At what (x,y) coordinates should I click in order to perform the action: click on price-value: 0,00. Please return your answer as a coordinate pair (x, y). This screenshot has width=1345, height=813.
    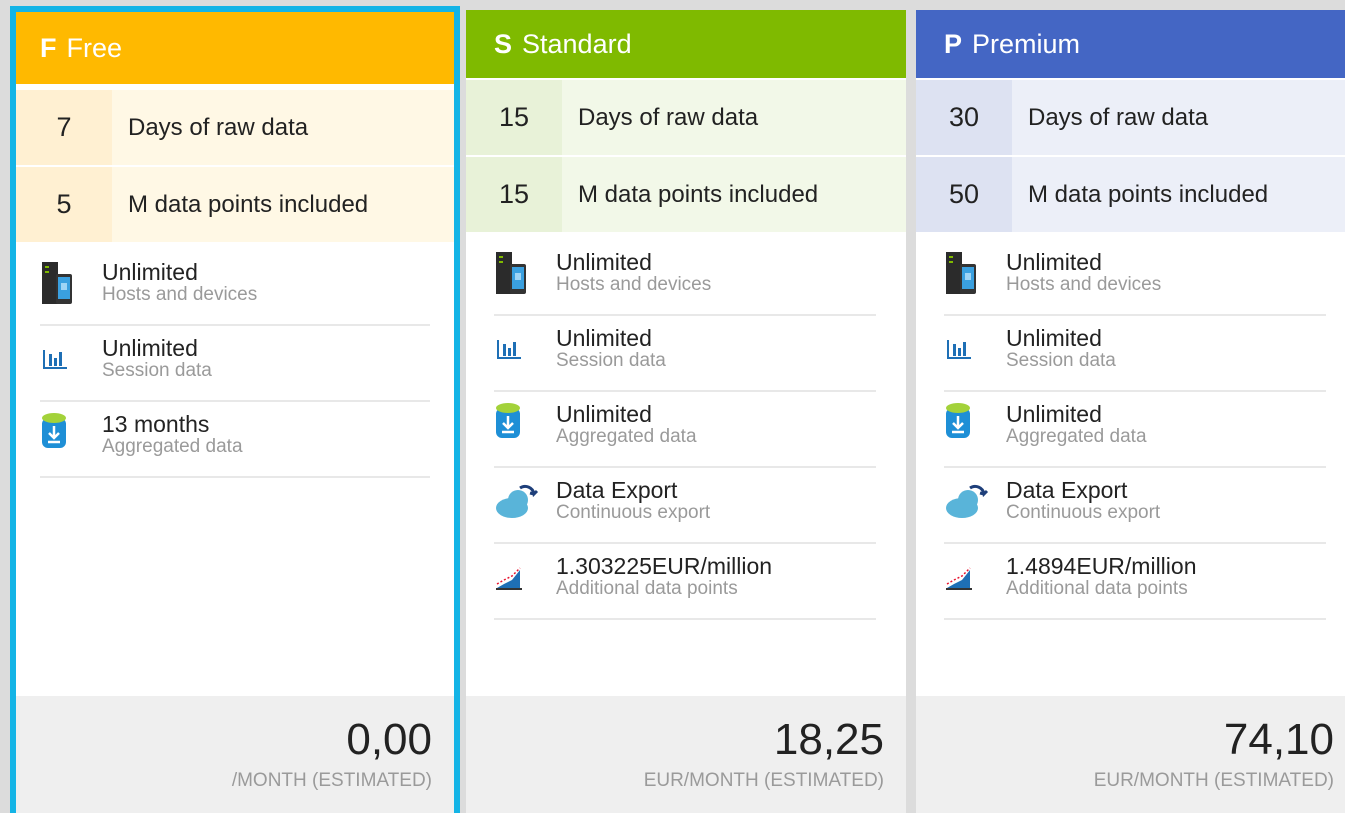
    Looking at the image, I should click on (389, 739).